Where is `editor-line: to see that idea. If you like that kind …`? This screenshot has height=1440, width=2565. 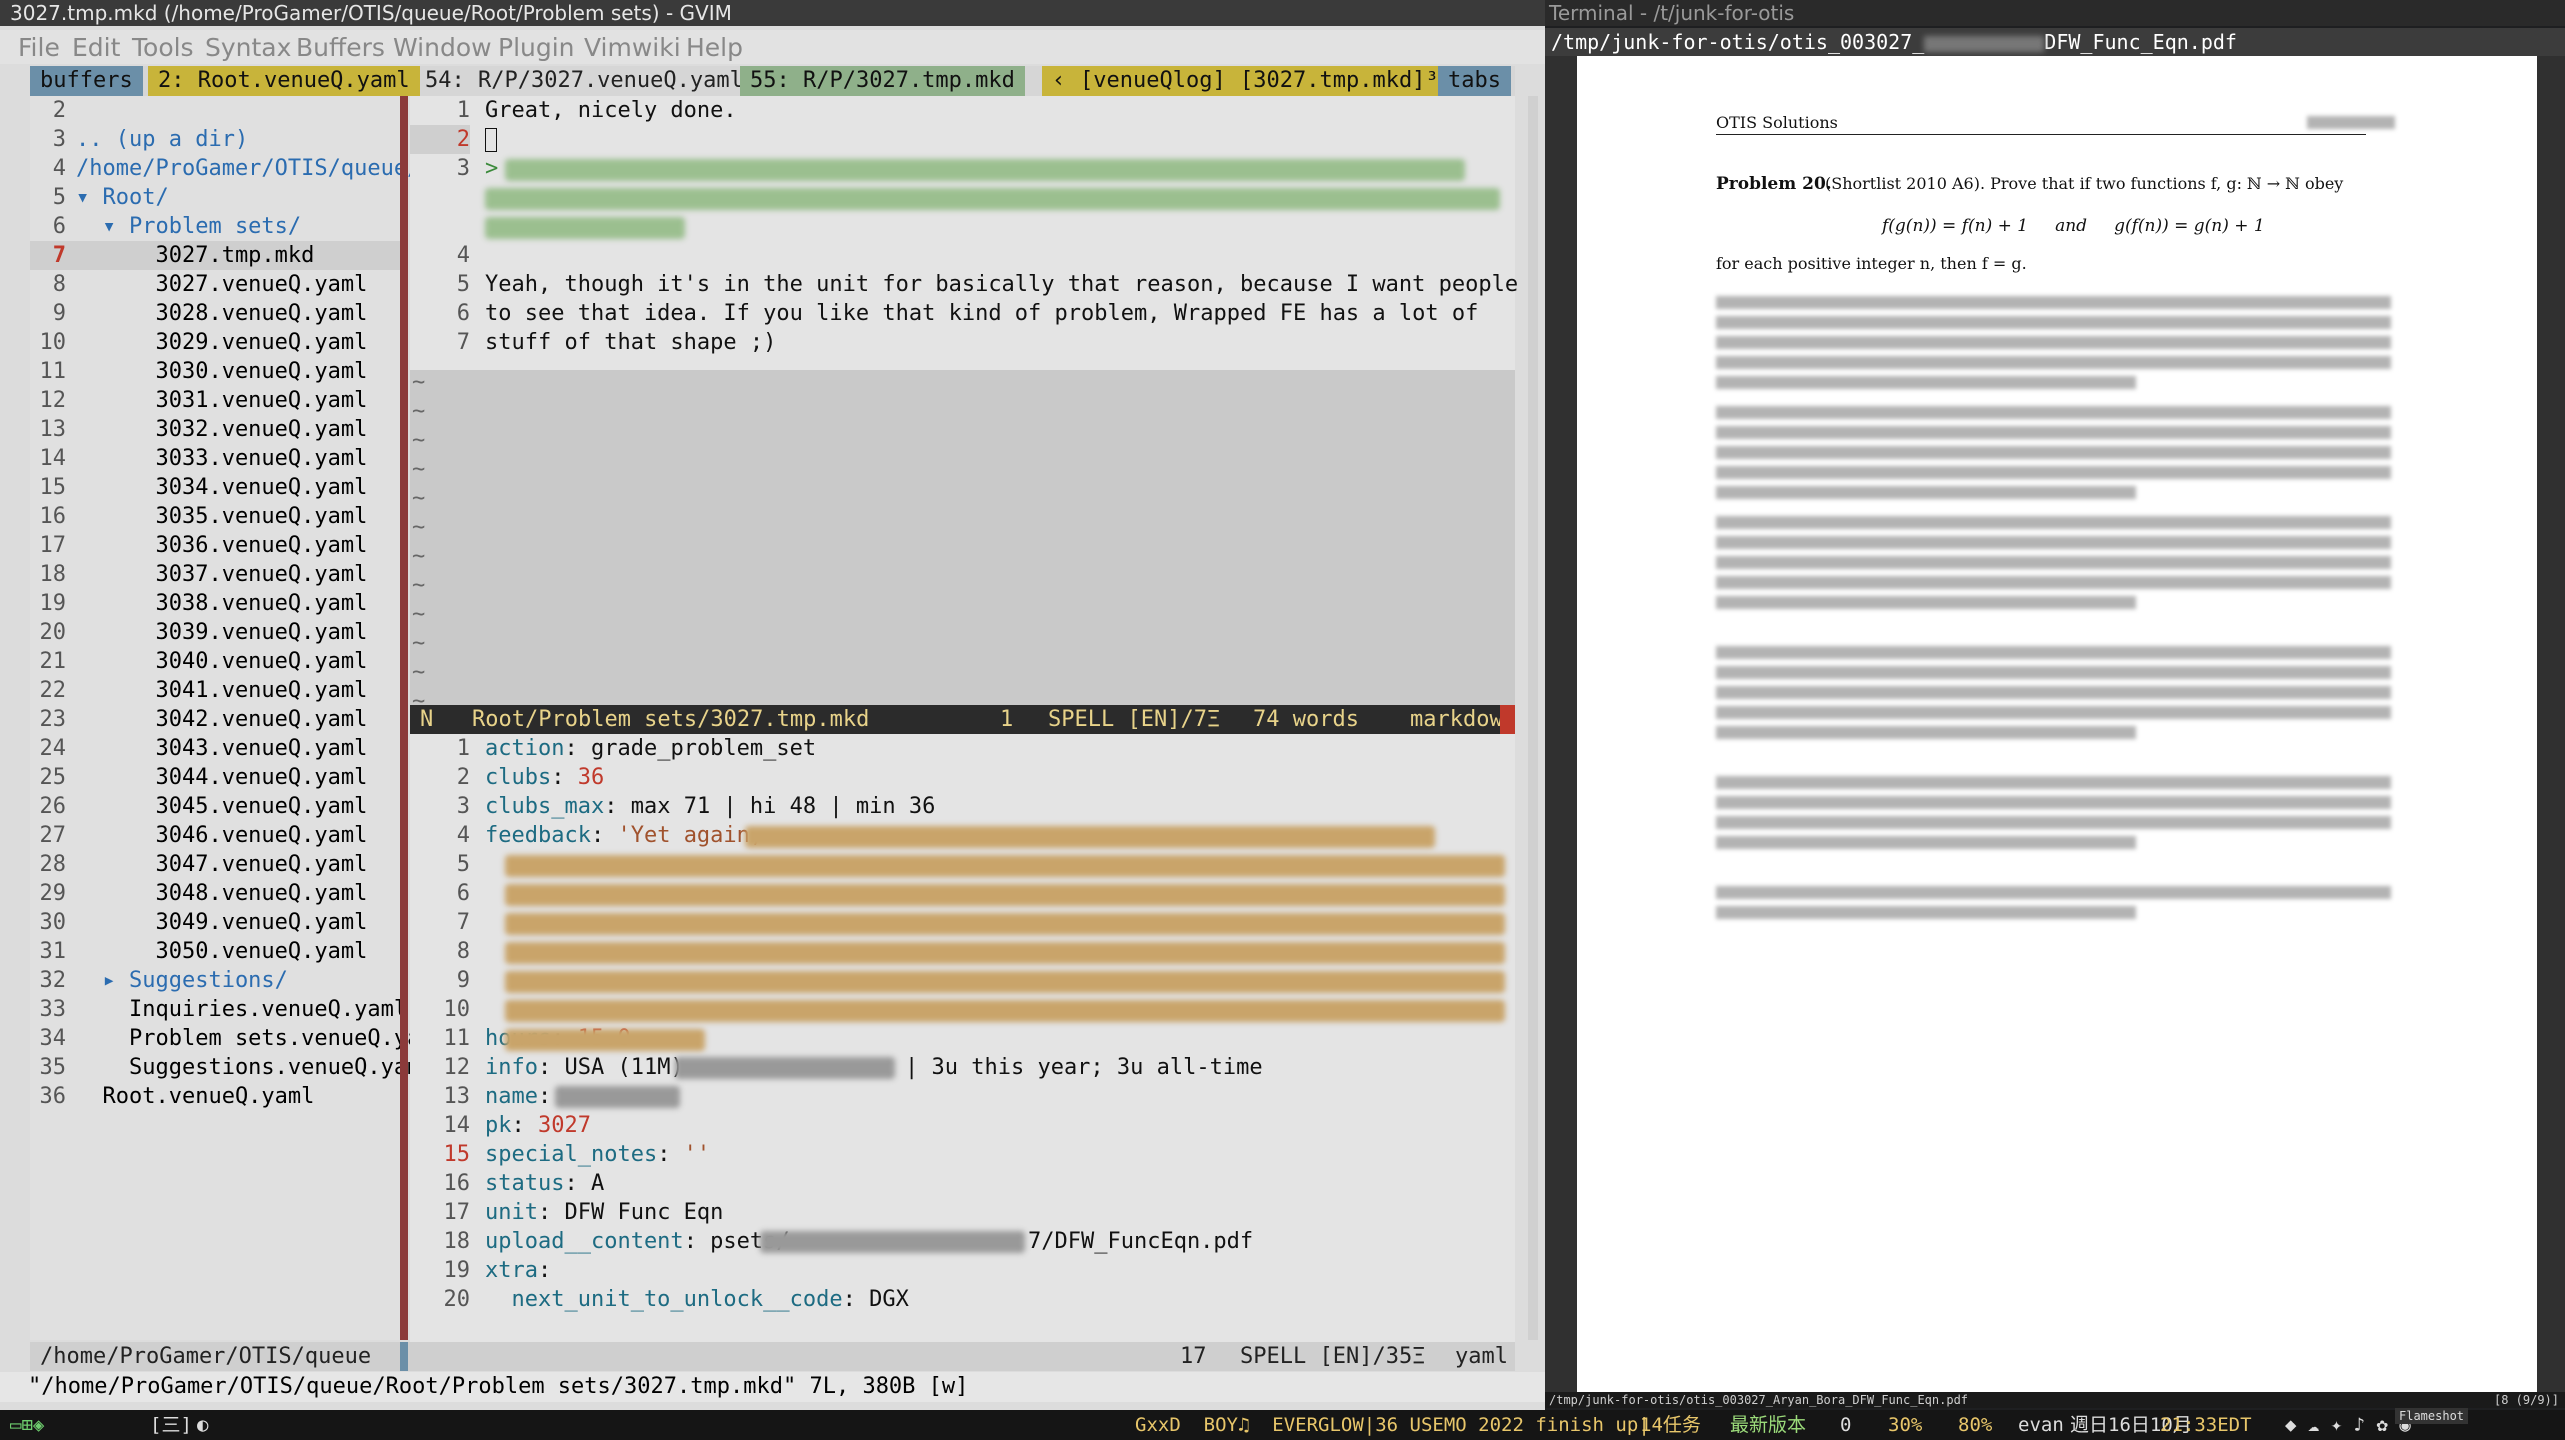
editor-line: to see that idea. If you like that kind … is located at coordinates (981, 313).